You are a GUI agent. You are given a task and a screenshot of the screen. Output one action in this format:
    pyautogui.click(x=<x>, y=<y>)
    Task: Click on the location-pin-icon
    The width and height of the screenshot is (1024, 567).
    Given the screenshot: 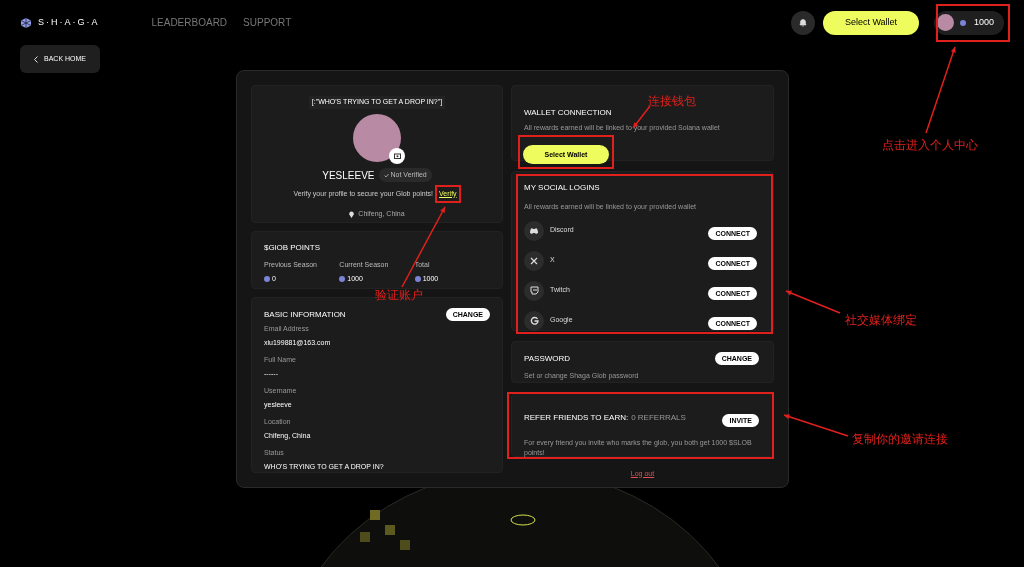 What is the action you would take?
    pyautogui.click(x=352, y=214)
    